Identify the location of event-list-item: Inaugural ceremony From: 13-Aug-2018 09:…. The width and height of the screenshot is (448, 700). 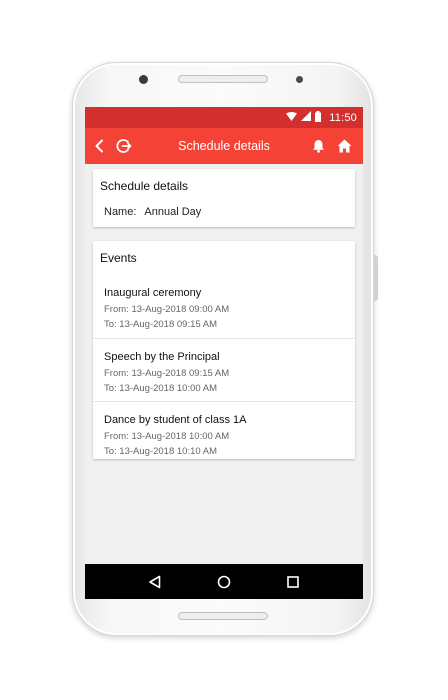
(224, 306).